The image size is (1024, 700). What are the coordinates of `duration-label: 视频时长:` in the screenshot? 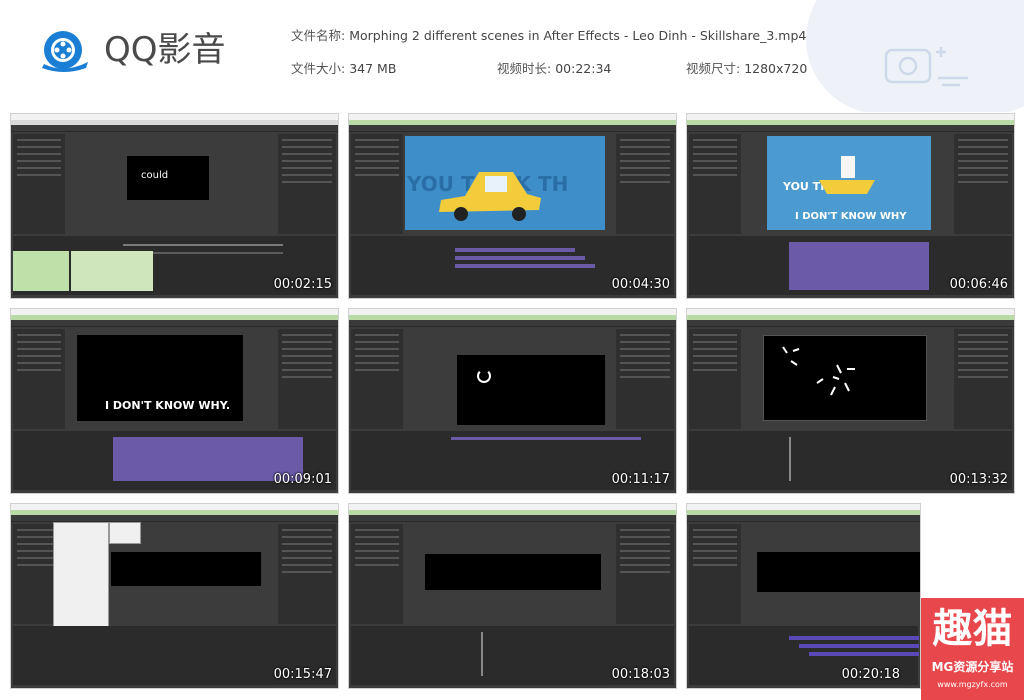 It's located at (524, 68).